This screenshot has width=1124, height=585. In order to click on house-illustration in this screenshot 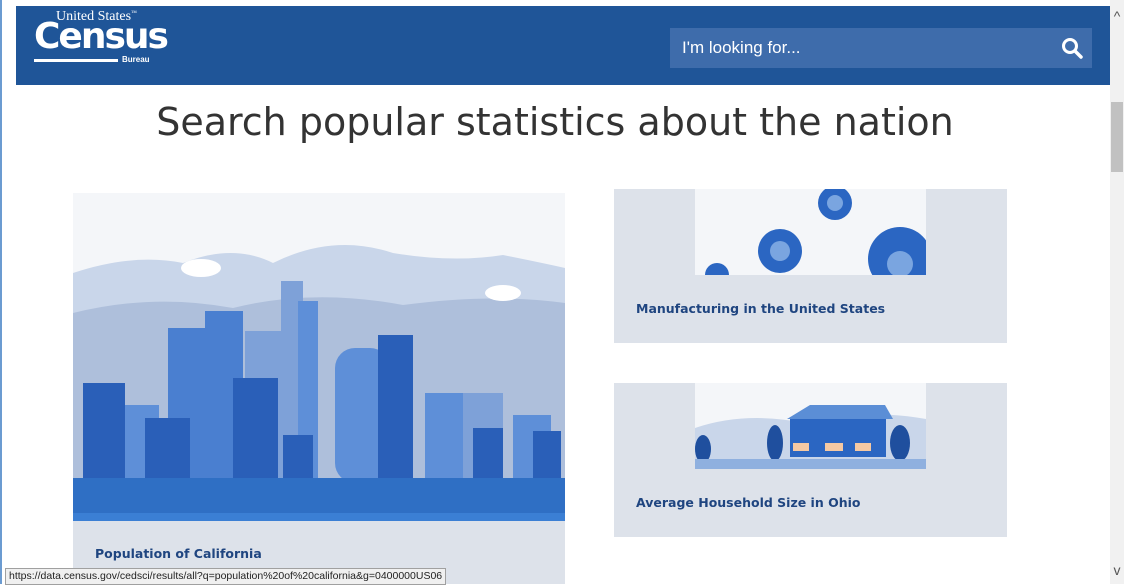, I will do `click(810, 426)`.